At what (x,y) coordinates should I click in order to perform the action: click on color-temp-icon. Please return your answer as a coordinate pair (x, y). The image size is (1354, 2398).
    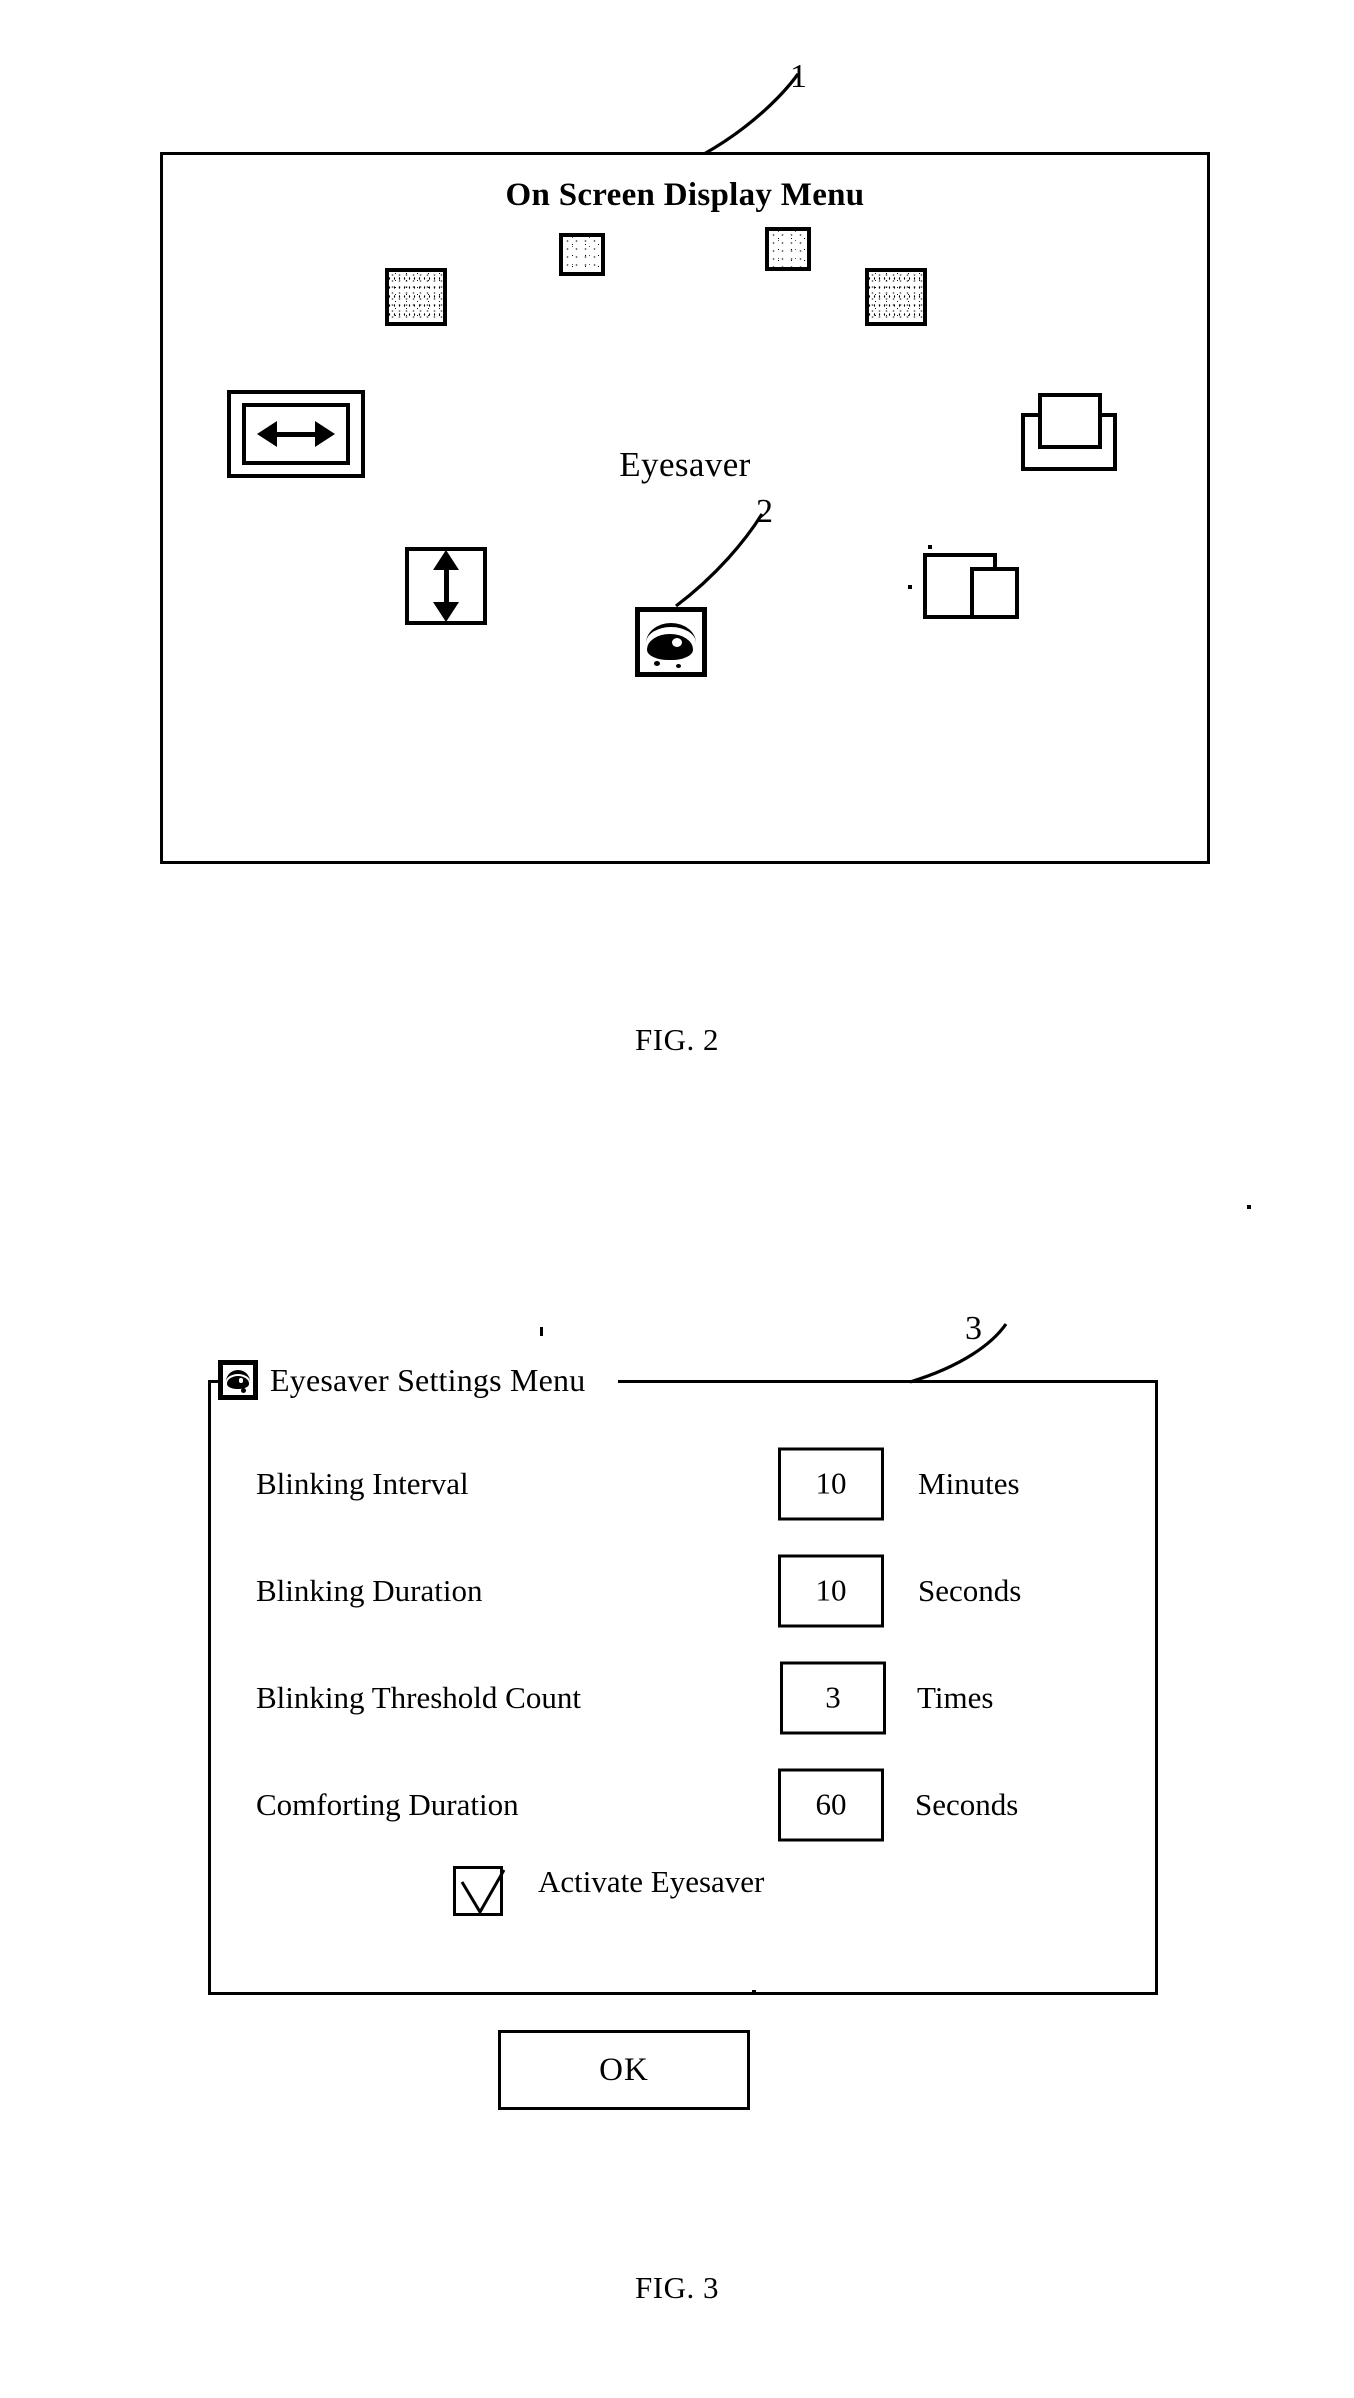
    Looking at the image, I should click on (416, 297).